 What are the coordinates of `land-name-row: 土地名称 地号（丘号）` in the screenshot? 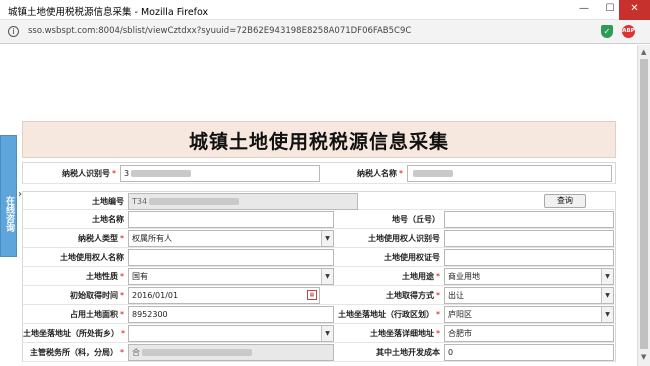 It's located at (319, 219).